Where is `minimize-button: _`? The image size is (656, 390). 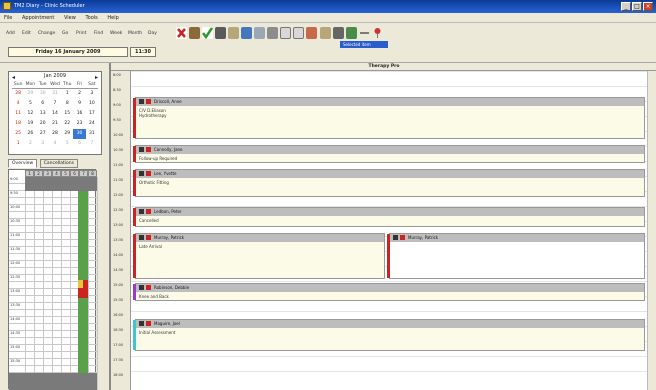 minimize-button: _ is located at coordinates (626, 6).